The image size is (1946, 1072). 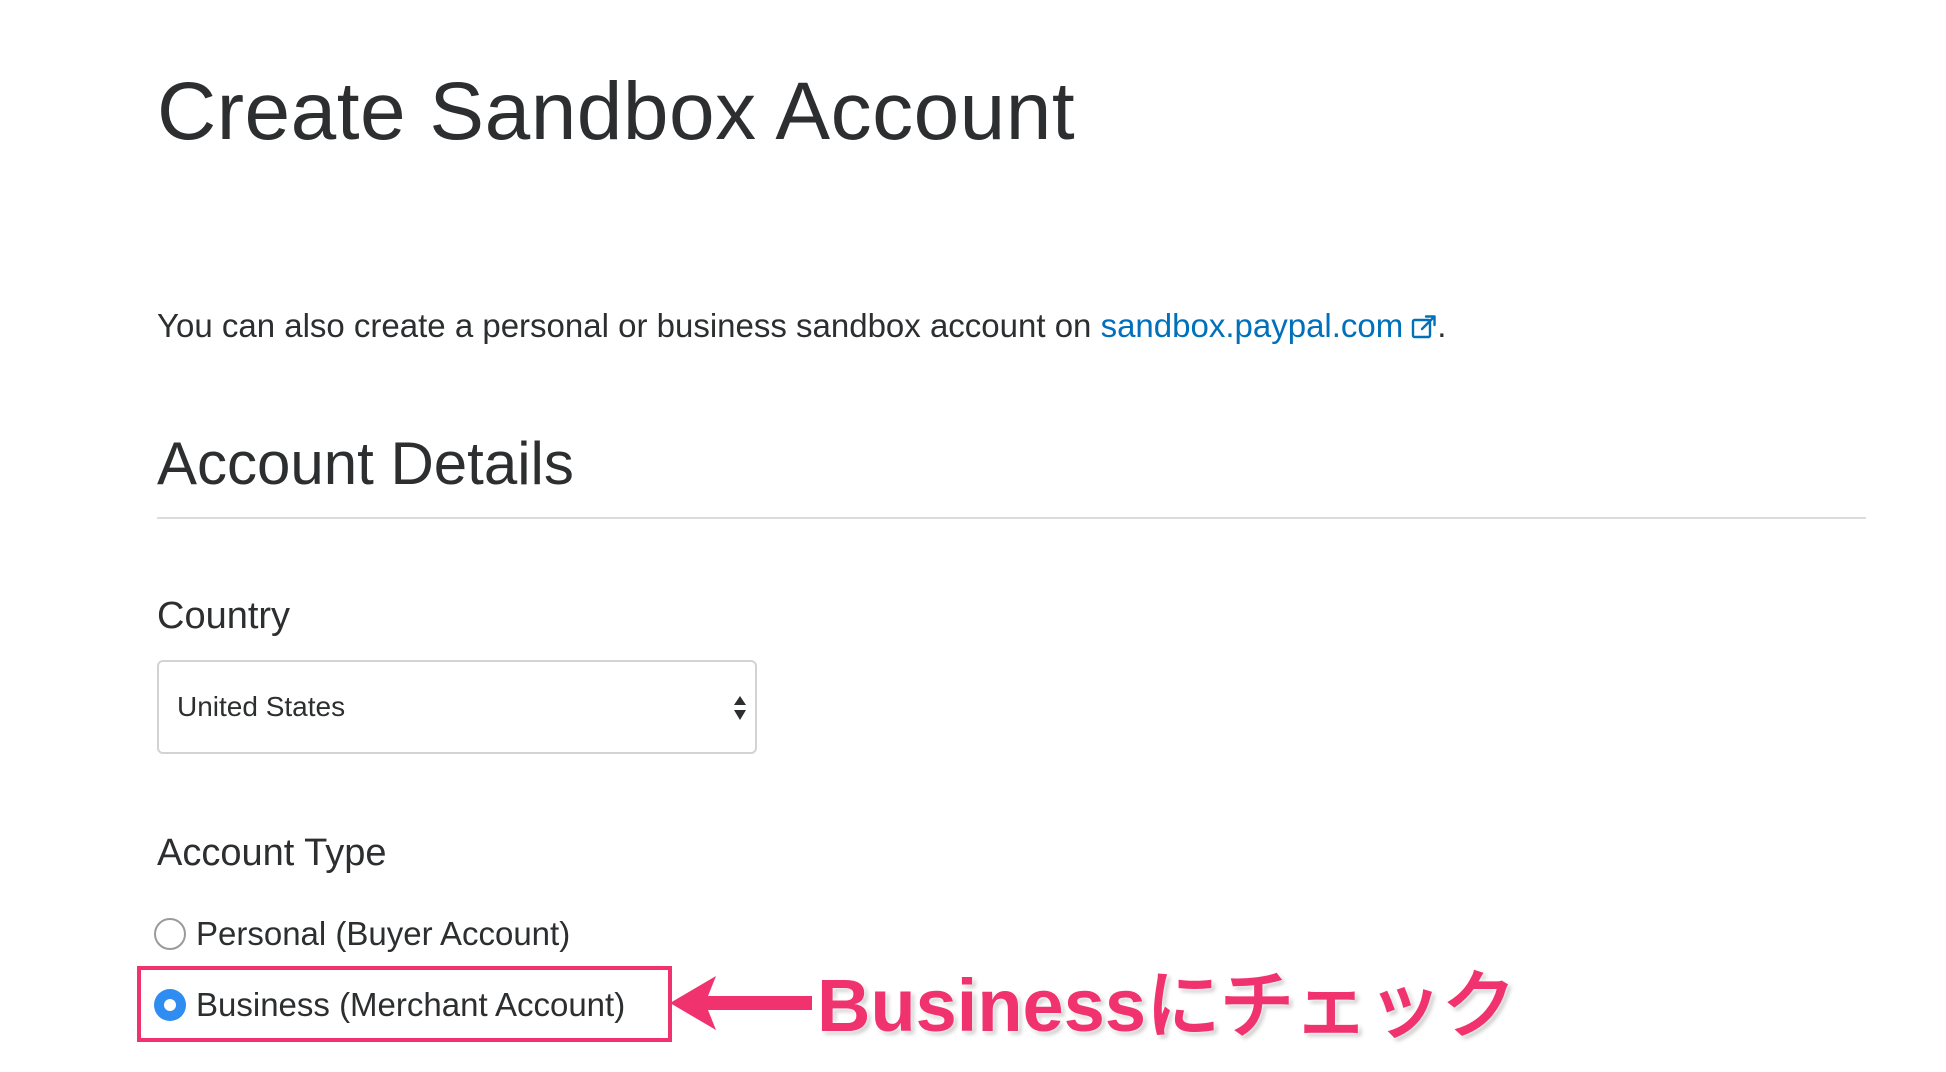 What do you see at coordinates (1442, 325) in the screenshot?
I see `intro-trailing: .` at bounding box center [1442, 325].